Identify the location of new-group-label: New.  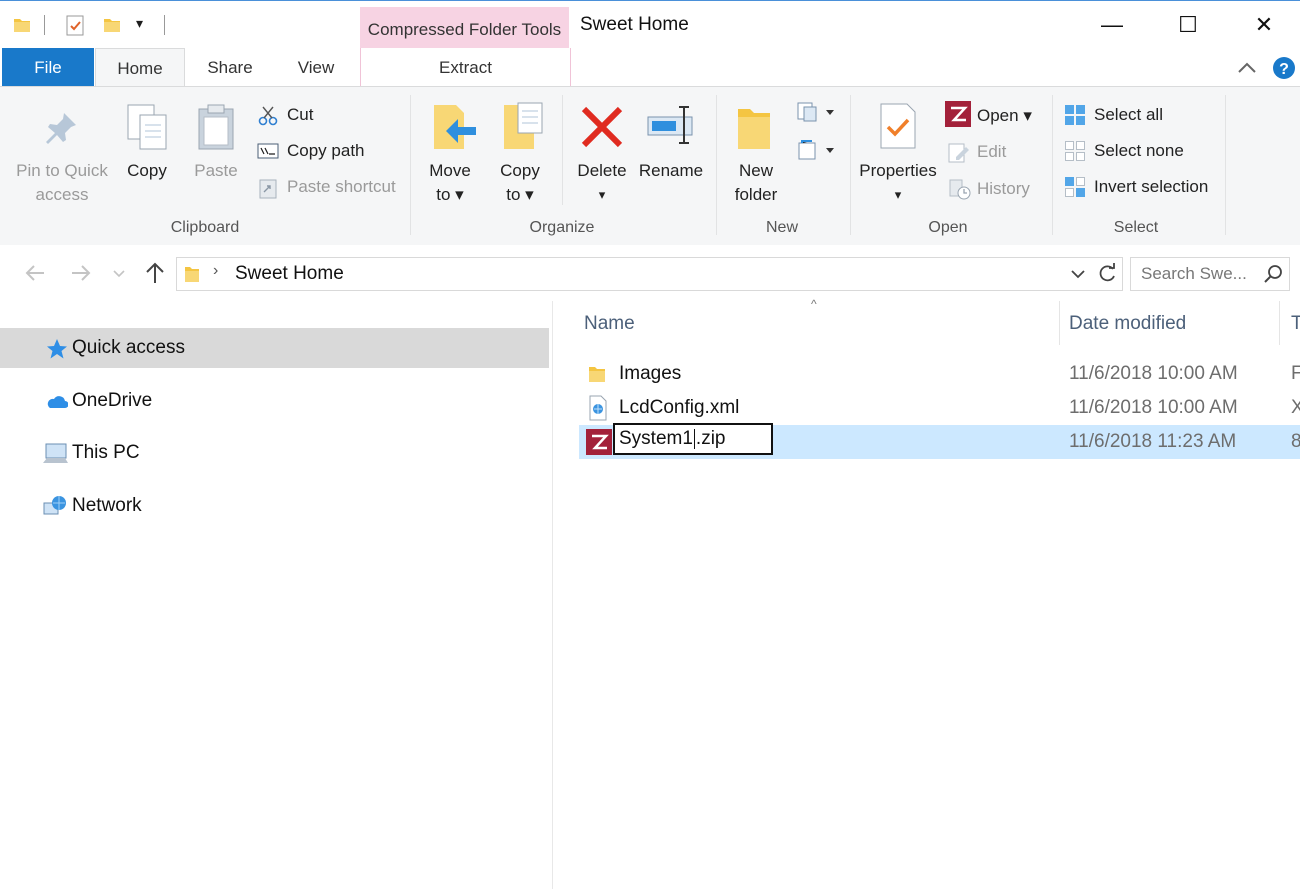
(781, 227).